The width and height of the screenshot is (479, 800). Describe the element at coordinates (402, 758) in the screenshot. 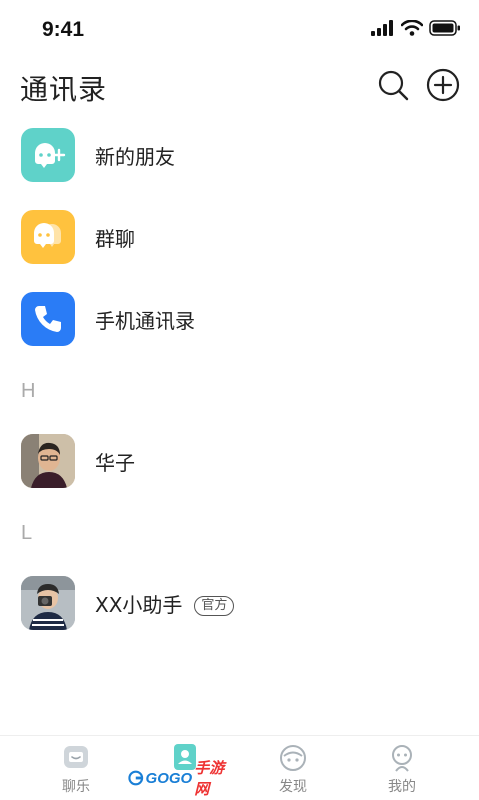

I see `profile-icon` at that location.